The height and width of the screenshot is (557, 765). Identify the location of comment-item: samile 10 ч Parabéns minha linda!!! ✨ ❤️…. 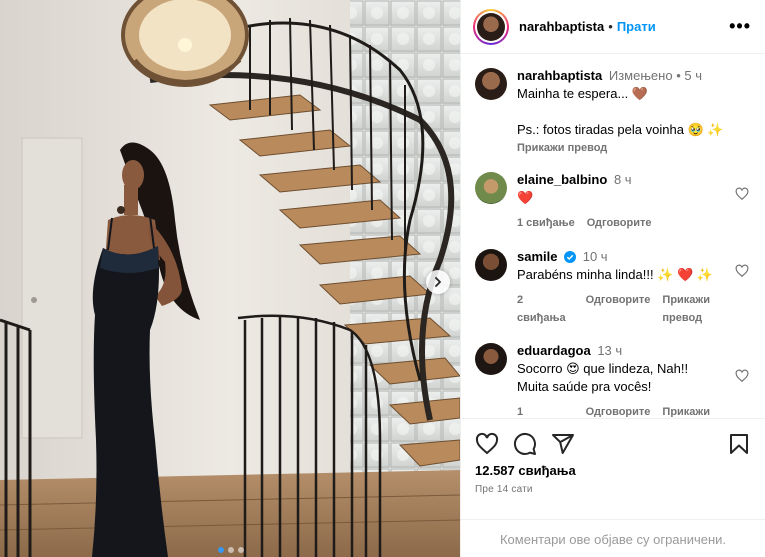
(613, 287).